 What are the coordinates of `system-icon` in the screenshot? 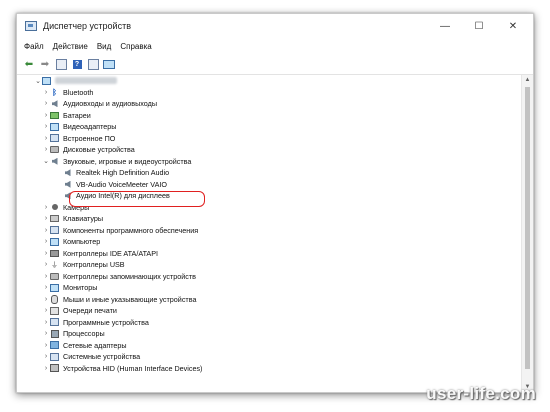 It's located at (54, 356).